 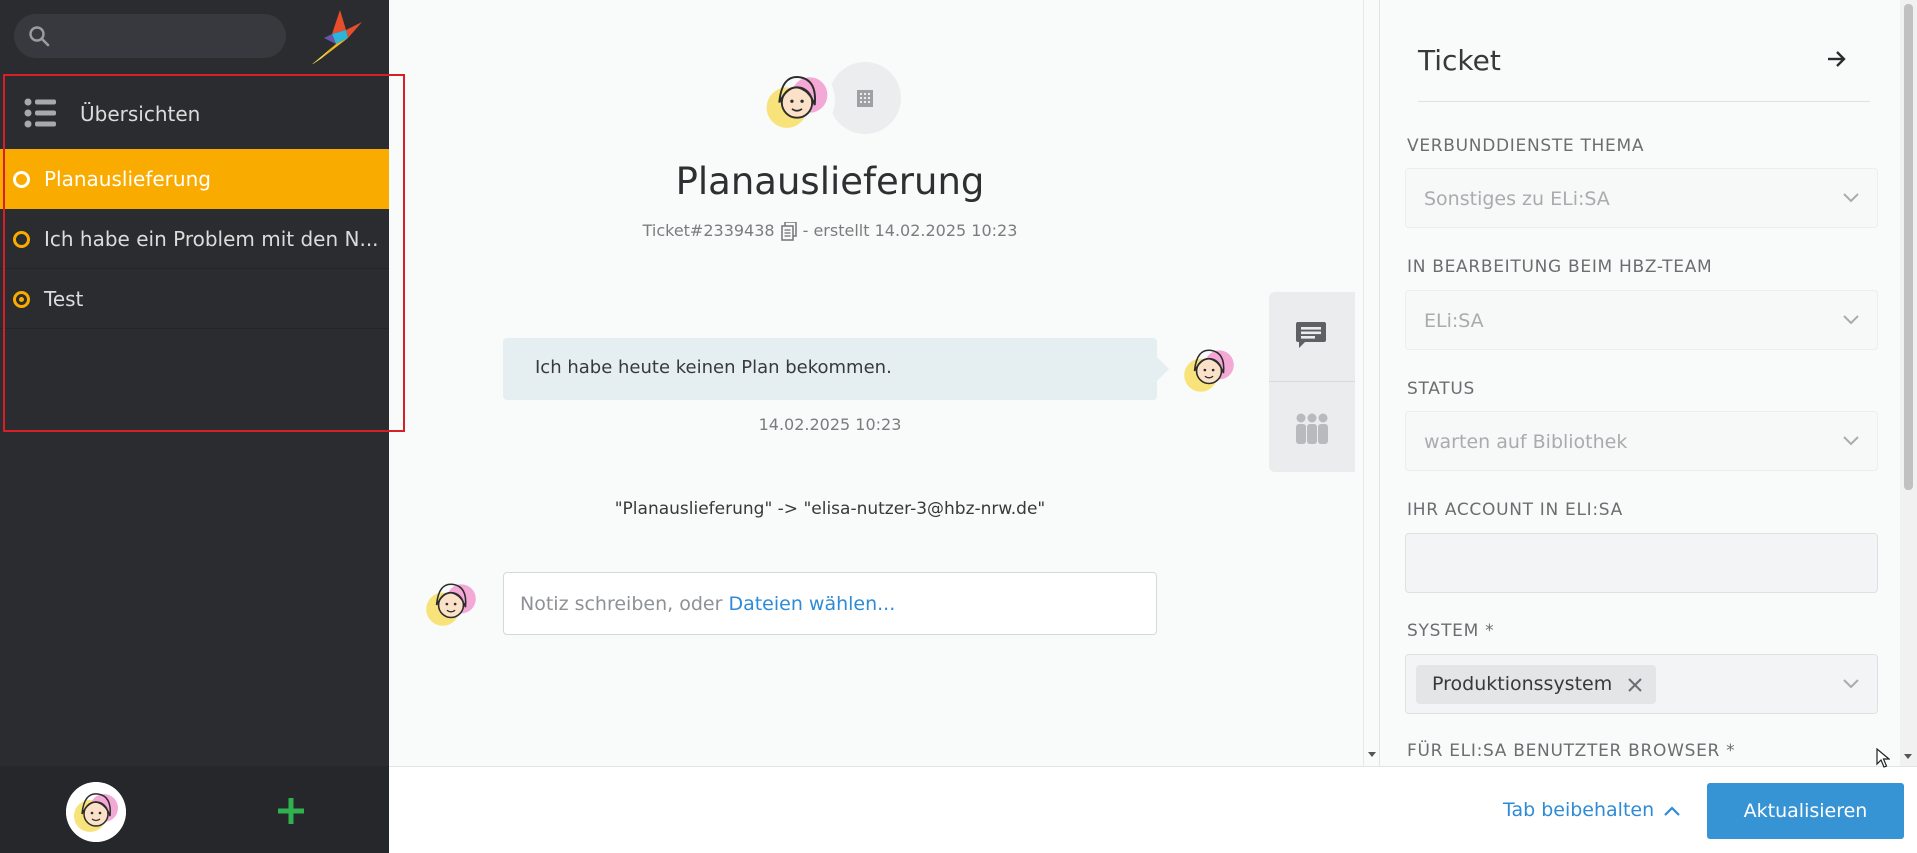 What do you see at coordinates (194, 299) in the screenshot?
I see `sidebar-tab-test: Test` at bounding box center [194, 299].